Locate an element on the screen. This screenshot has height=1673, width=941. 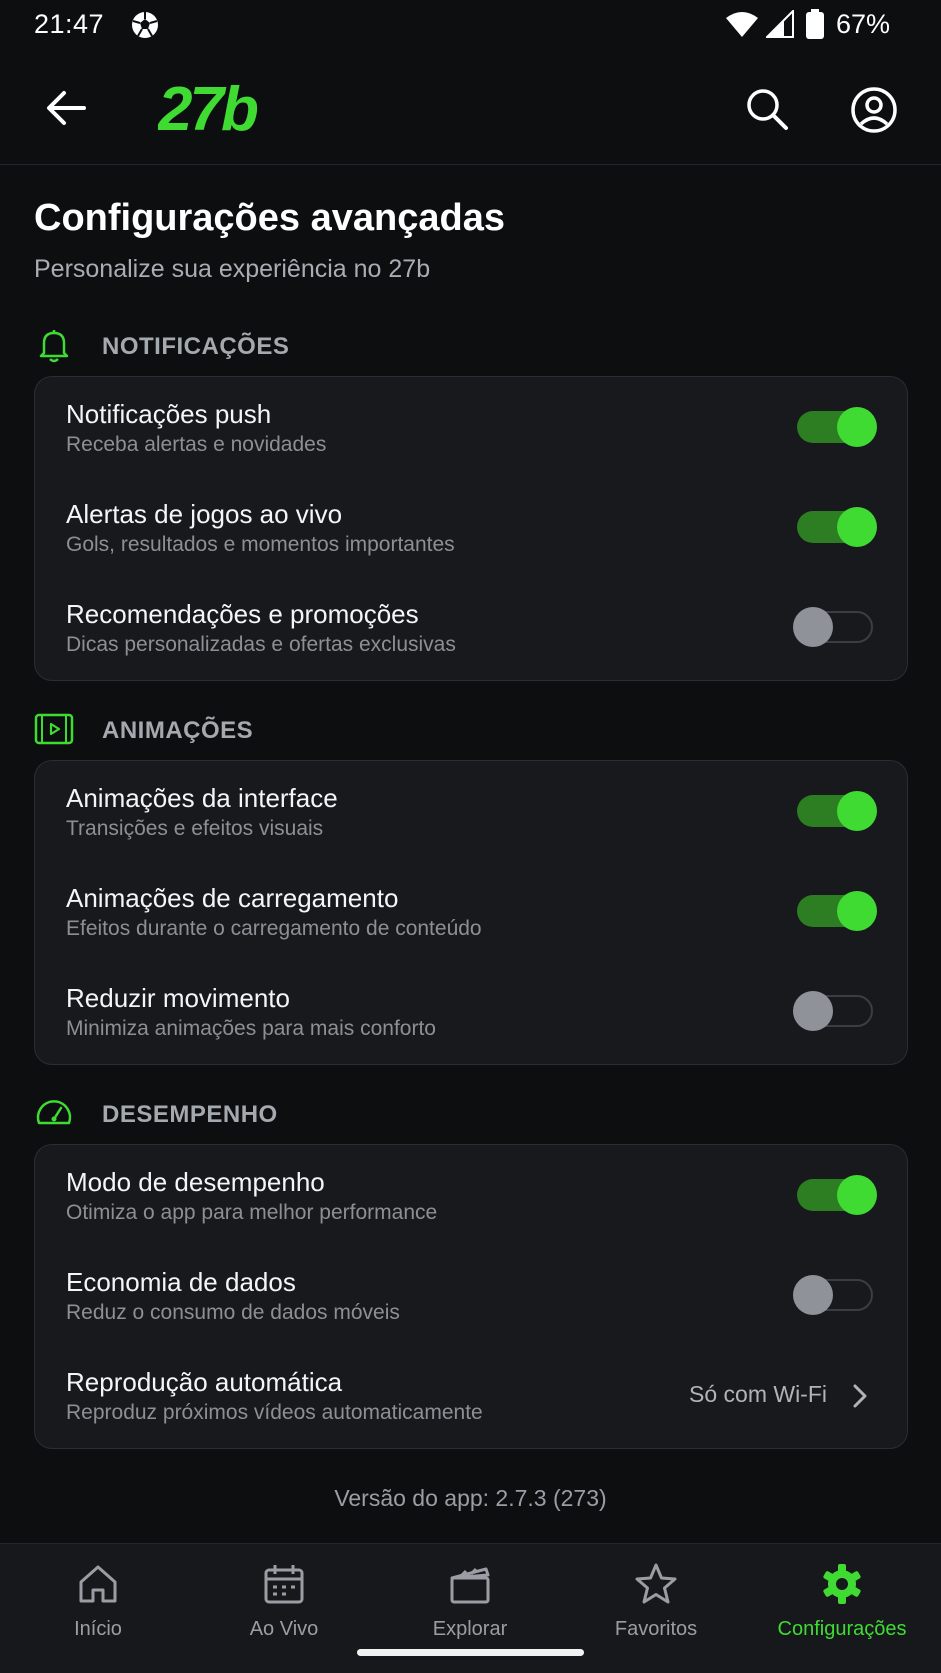
nav-label: Favoritos is located at coordinates (656, 1629).